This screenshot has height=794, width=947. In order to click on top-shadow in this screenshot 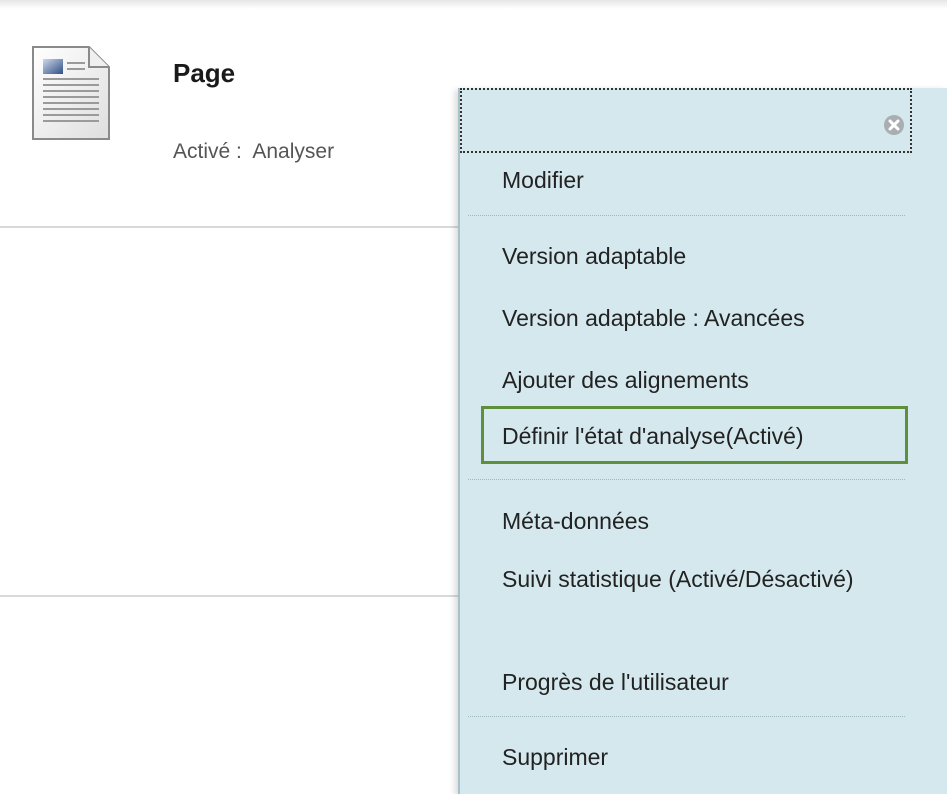, I will do `click(473, 4)`.